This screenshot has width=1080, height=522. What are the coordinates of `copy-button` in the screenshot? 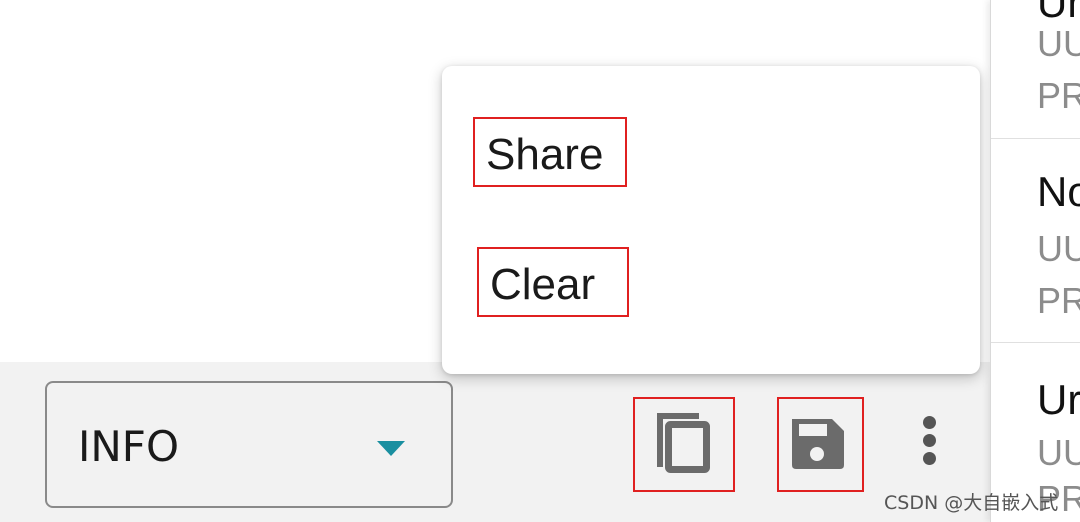 It's located at (684, 444).